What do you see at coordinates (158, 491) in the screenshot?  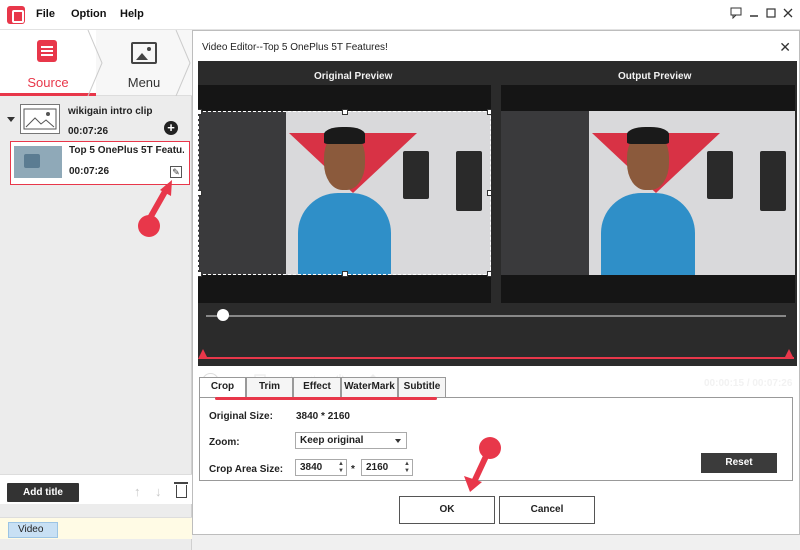 I see `move-down-icon: ↓` at bounding box center [158, 491].